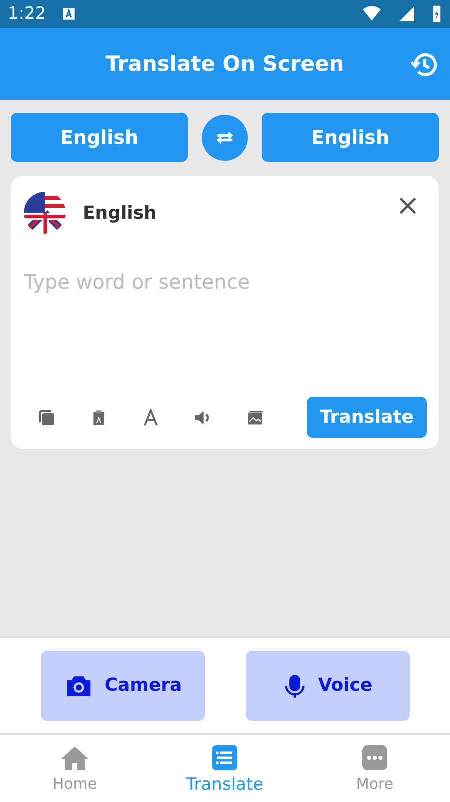 The height and width of the screenshot is (802, 450). I want to click on swap-languages-button, so click(225, 137).